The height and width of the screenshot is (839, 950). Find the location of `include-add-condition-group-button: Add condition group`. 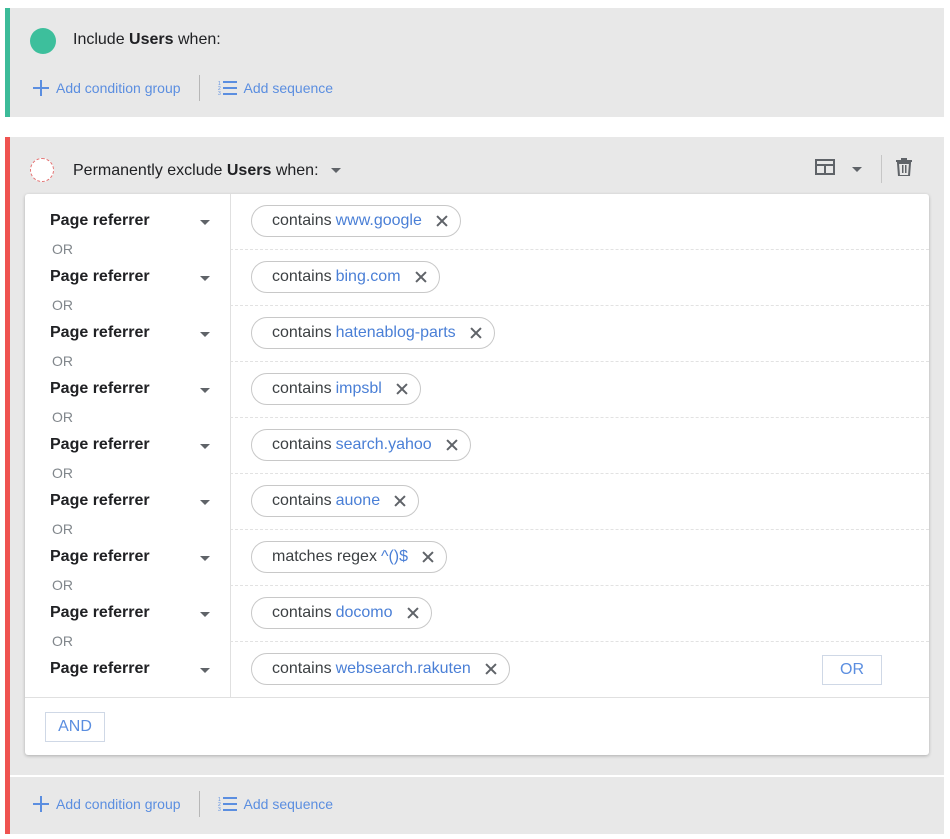

include-add-condition-group-button: Add condition group is located at coordinates (106, 88).